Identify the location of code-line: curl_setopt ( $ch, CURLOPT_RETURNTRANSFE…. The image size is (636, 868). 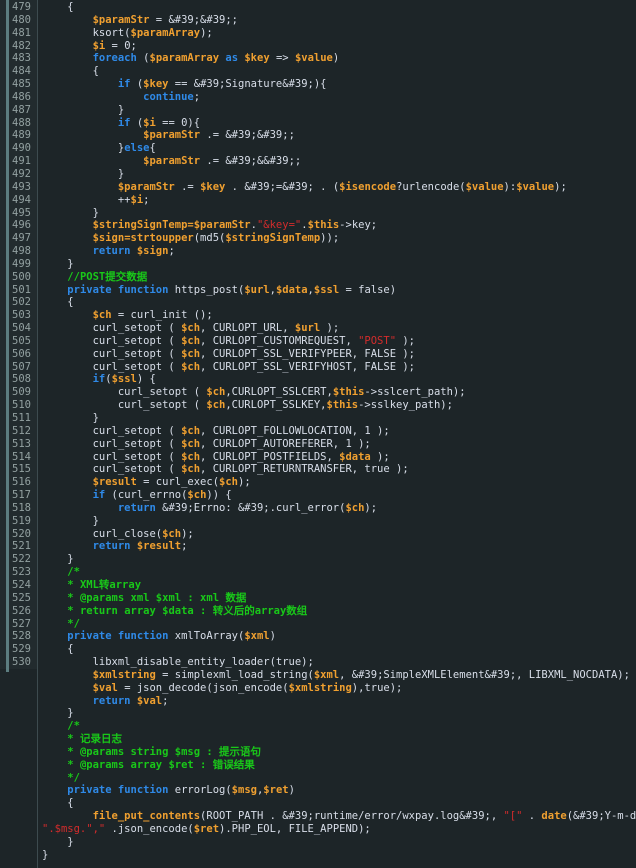
(339, 469).